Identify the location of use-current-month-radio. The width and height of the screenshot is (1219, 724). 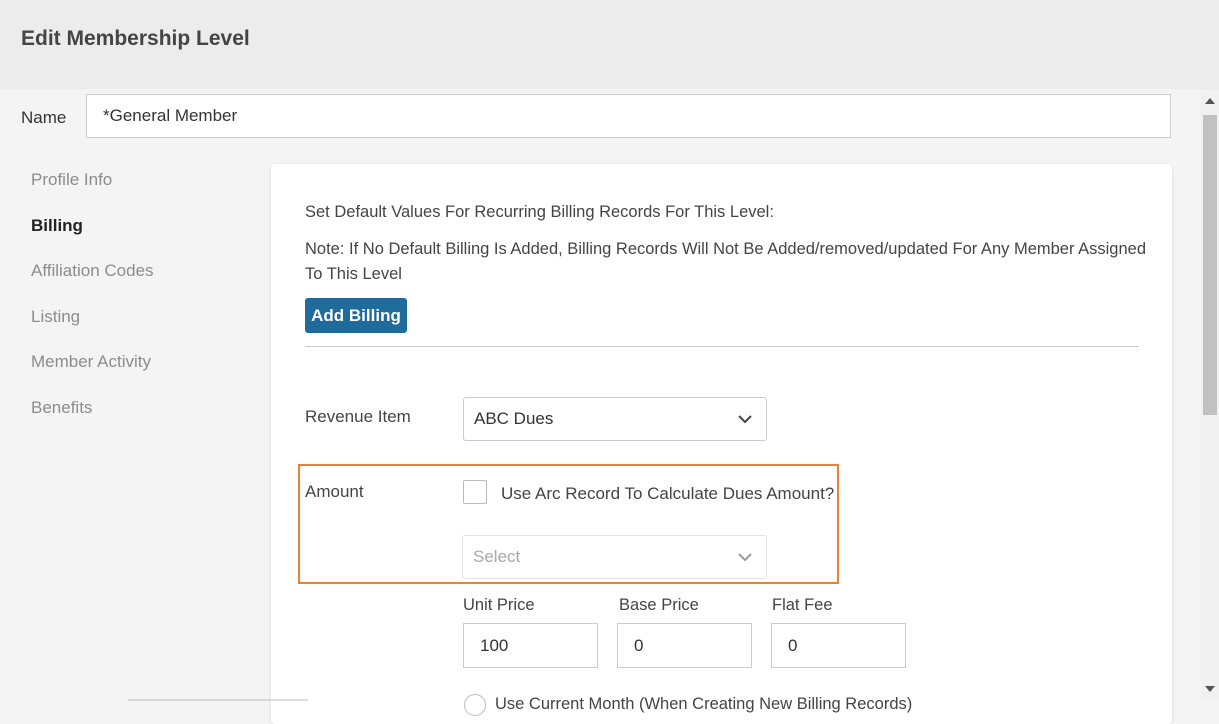
(475, 705).